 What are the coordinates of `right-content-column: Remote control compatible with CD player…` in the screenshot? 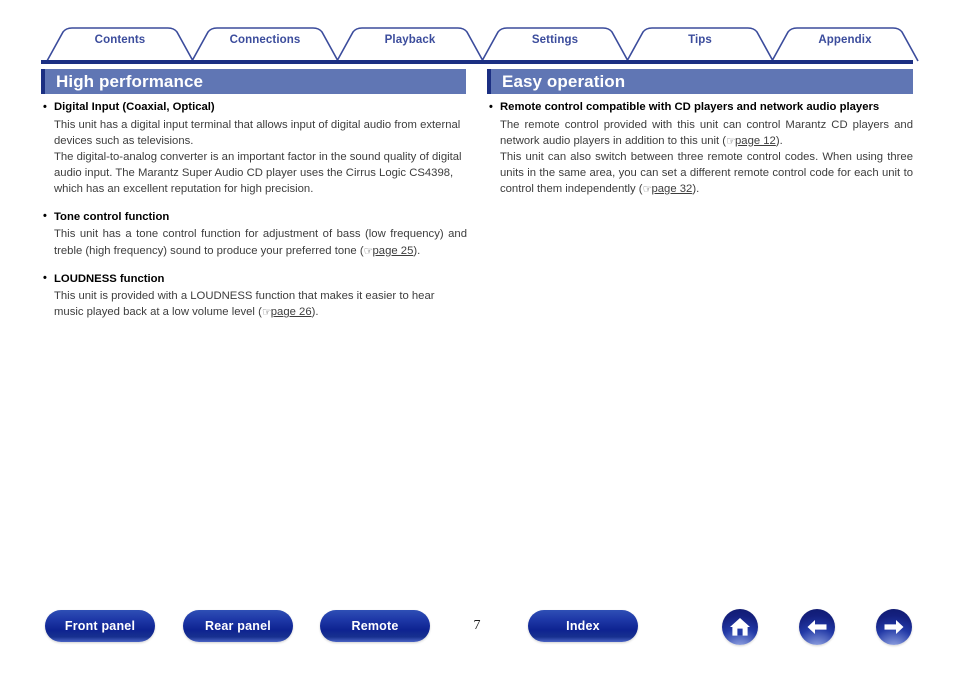 It's located at (701, 148).